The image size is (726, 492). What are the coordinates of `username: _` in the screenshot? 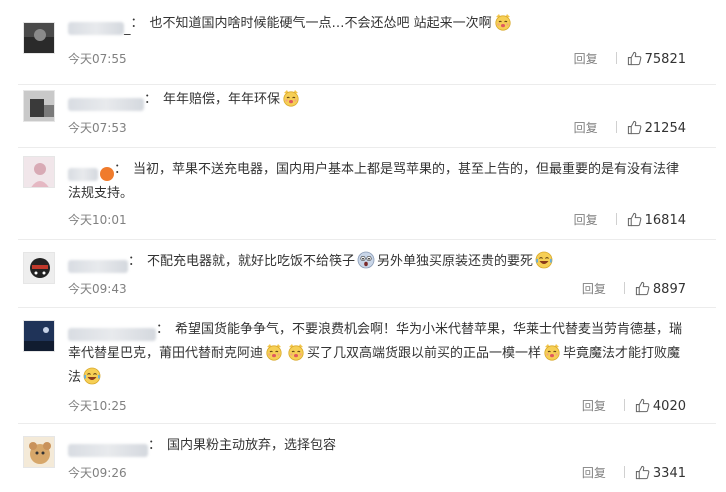 It's located at (99, 26).